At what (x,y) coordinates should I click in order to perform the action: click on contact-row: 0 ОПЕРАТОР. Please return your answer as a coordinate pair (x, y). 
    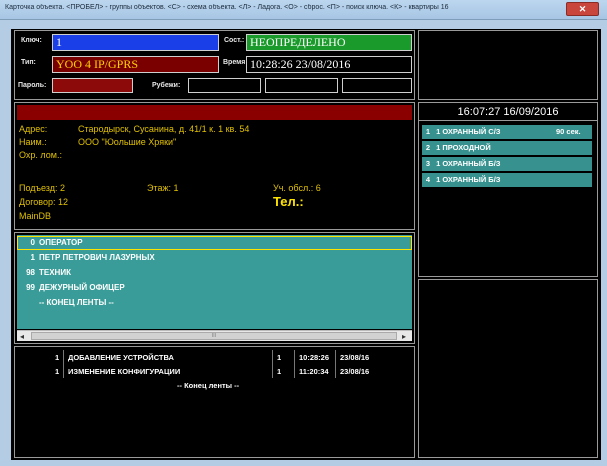
    Looking at the image, I should click on (214, 243).